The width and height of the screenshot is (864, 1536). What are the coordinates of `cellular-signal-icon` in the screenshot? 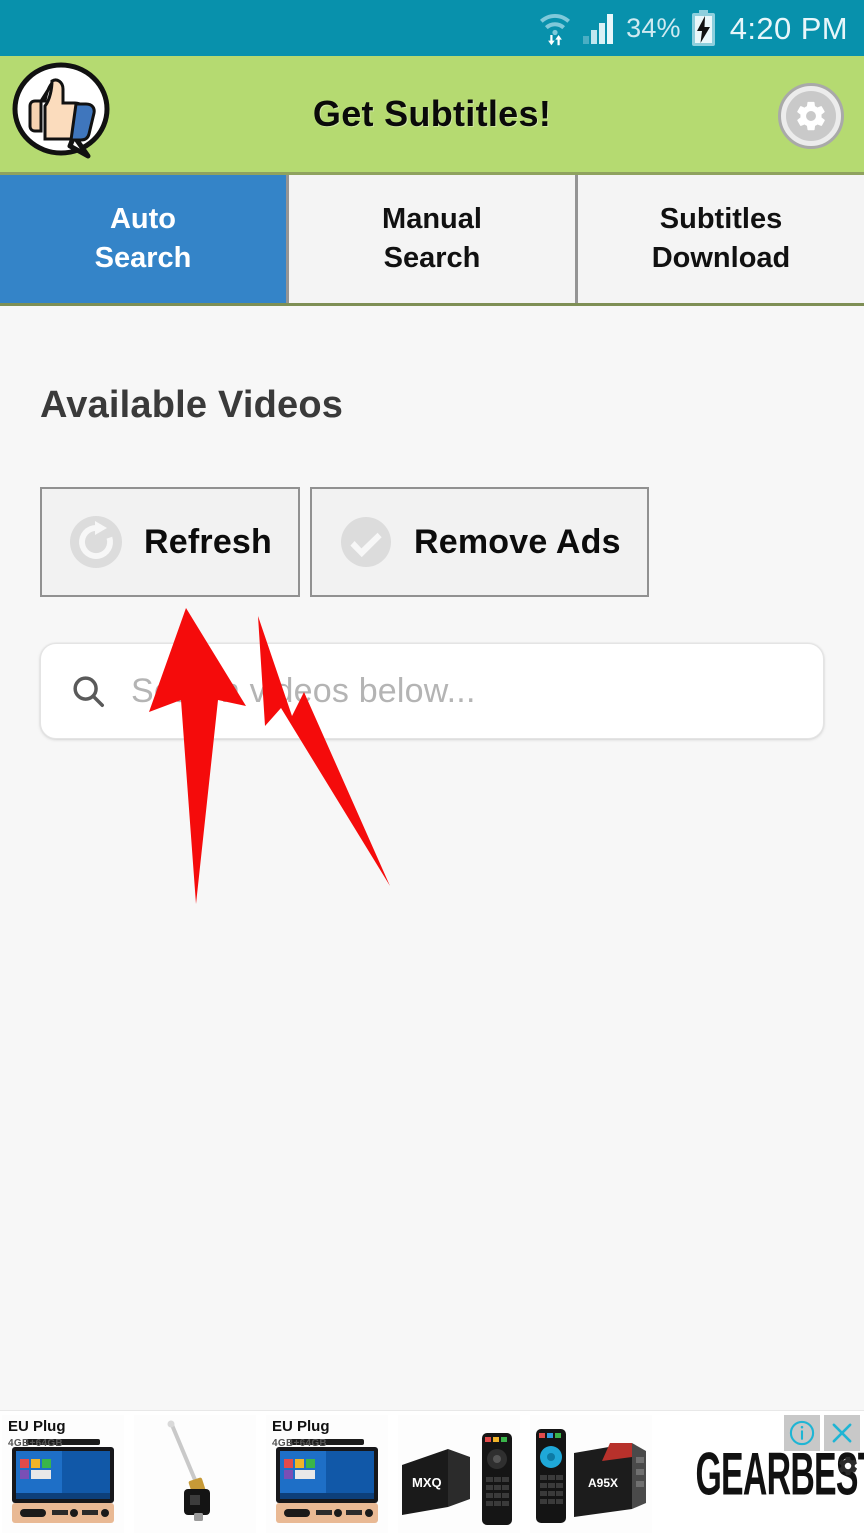 It's located at (599, 28).